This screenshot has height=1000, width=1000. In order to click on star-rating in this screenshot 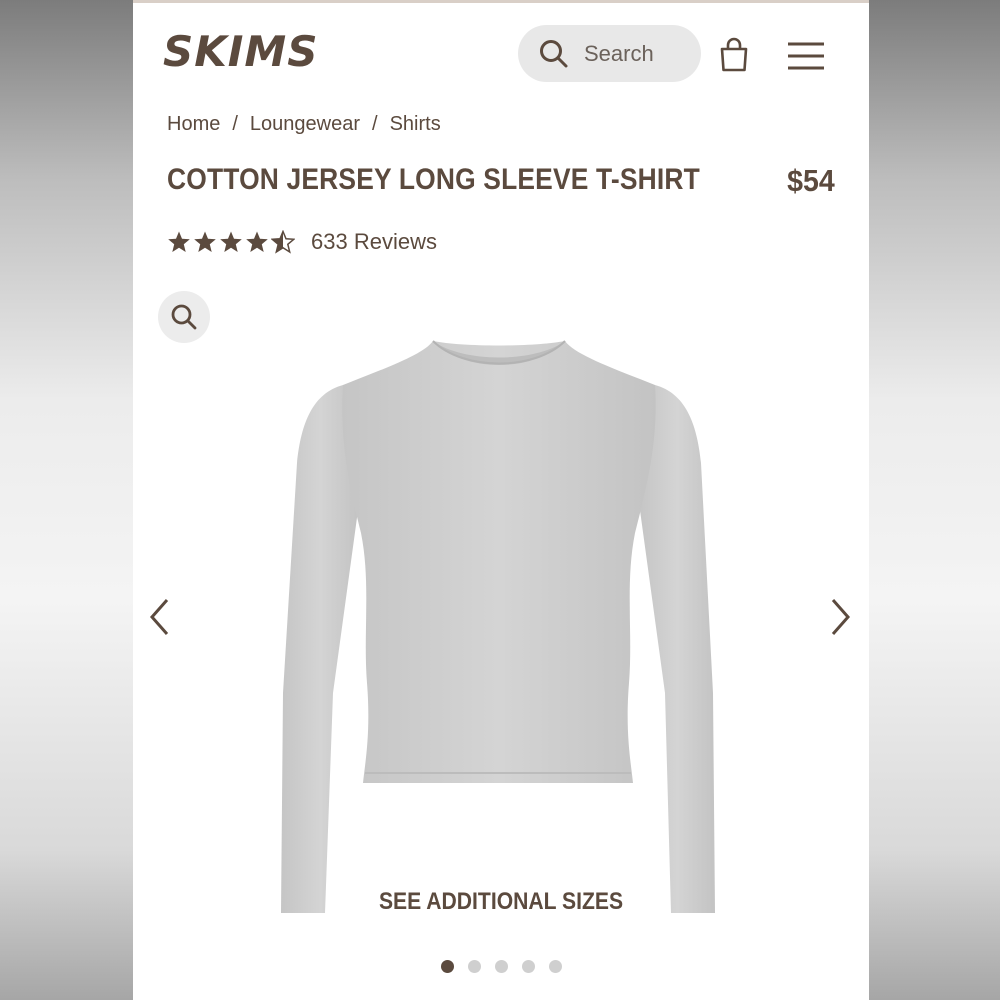, I will do `click(231, 242)`.